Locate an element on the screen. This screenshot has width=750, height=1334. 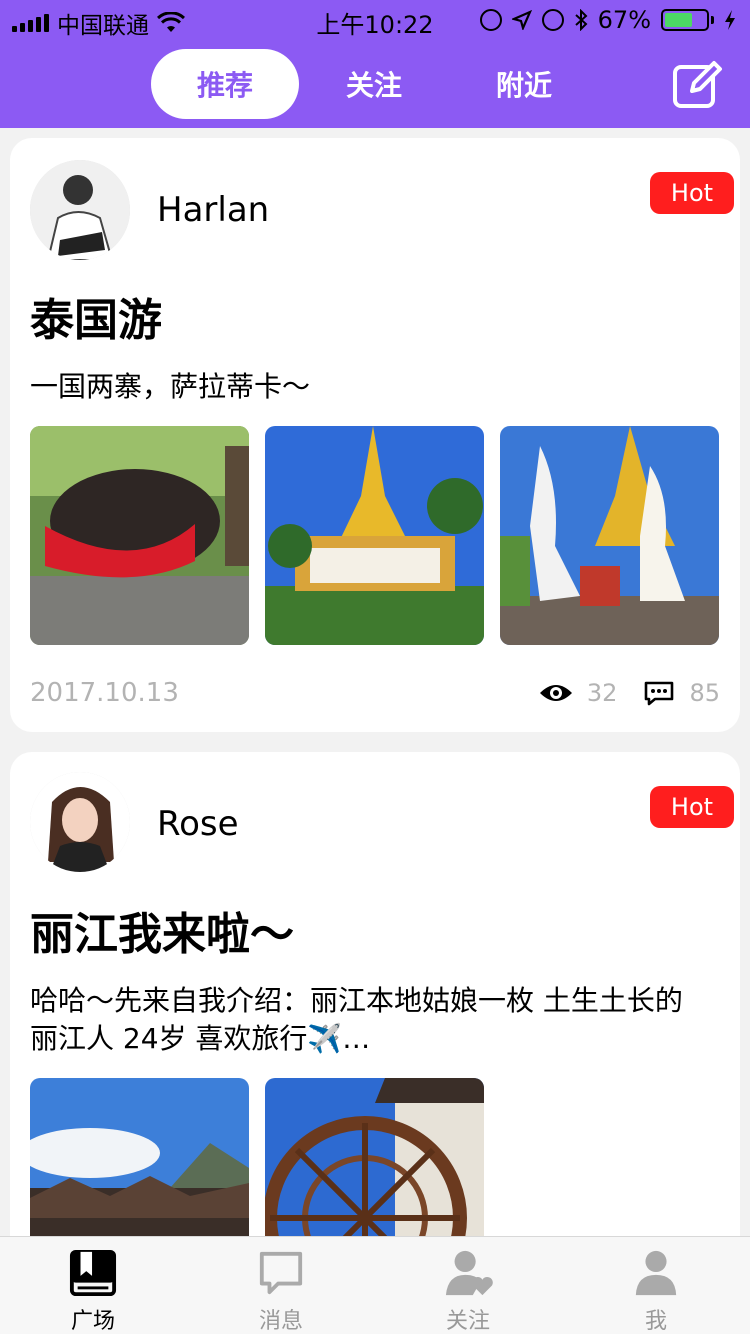
location-arrow-icon is located at coordinates (521, 20).